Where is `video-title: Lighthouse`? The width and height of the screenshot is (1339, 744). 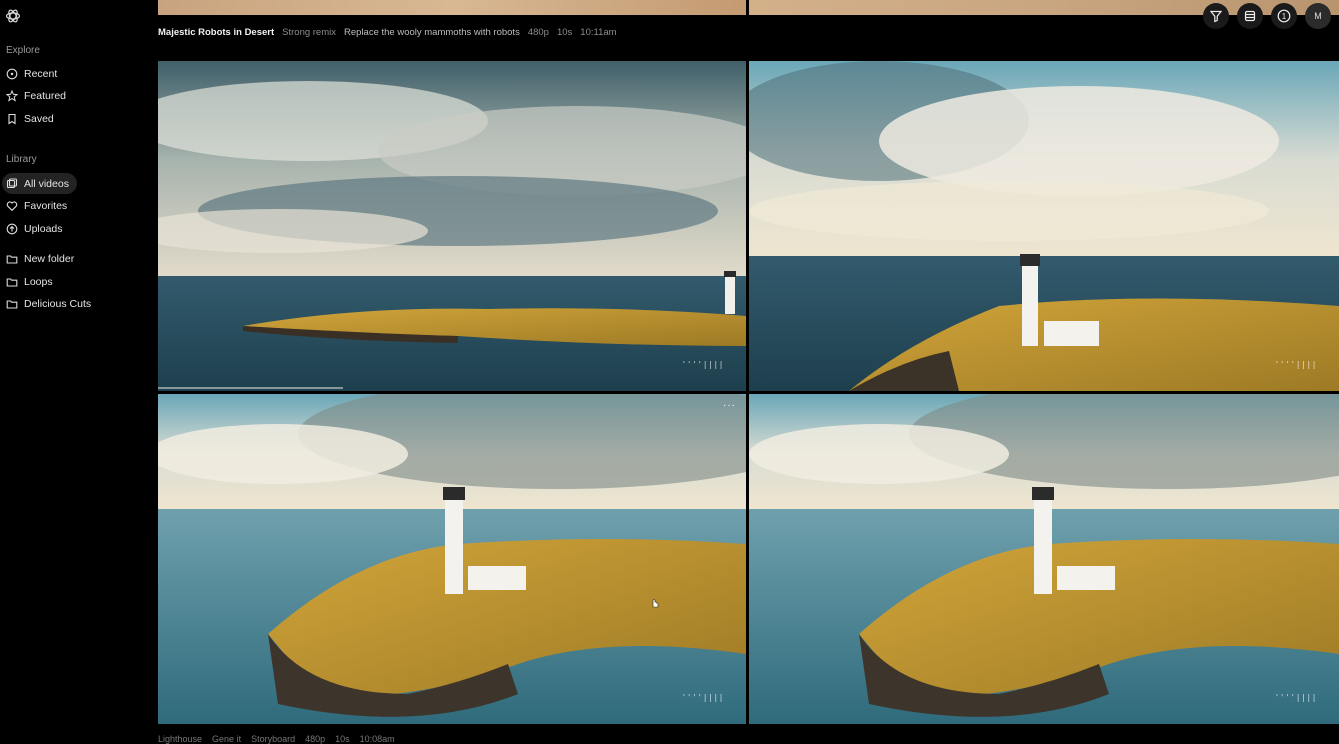 video-title: Lighthouse is located at coordinates (180, 739).